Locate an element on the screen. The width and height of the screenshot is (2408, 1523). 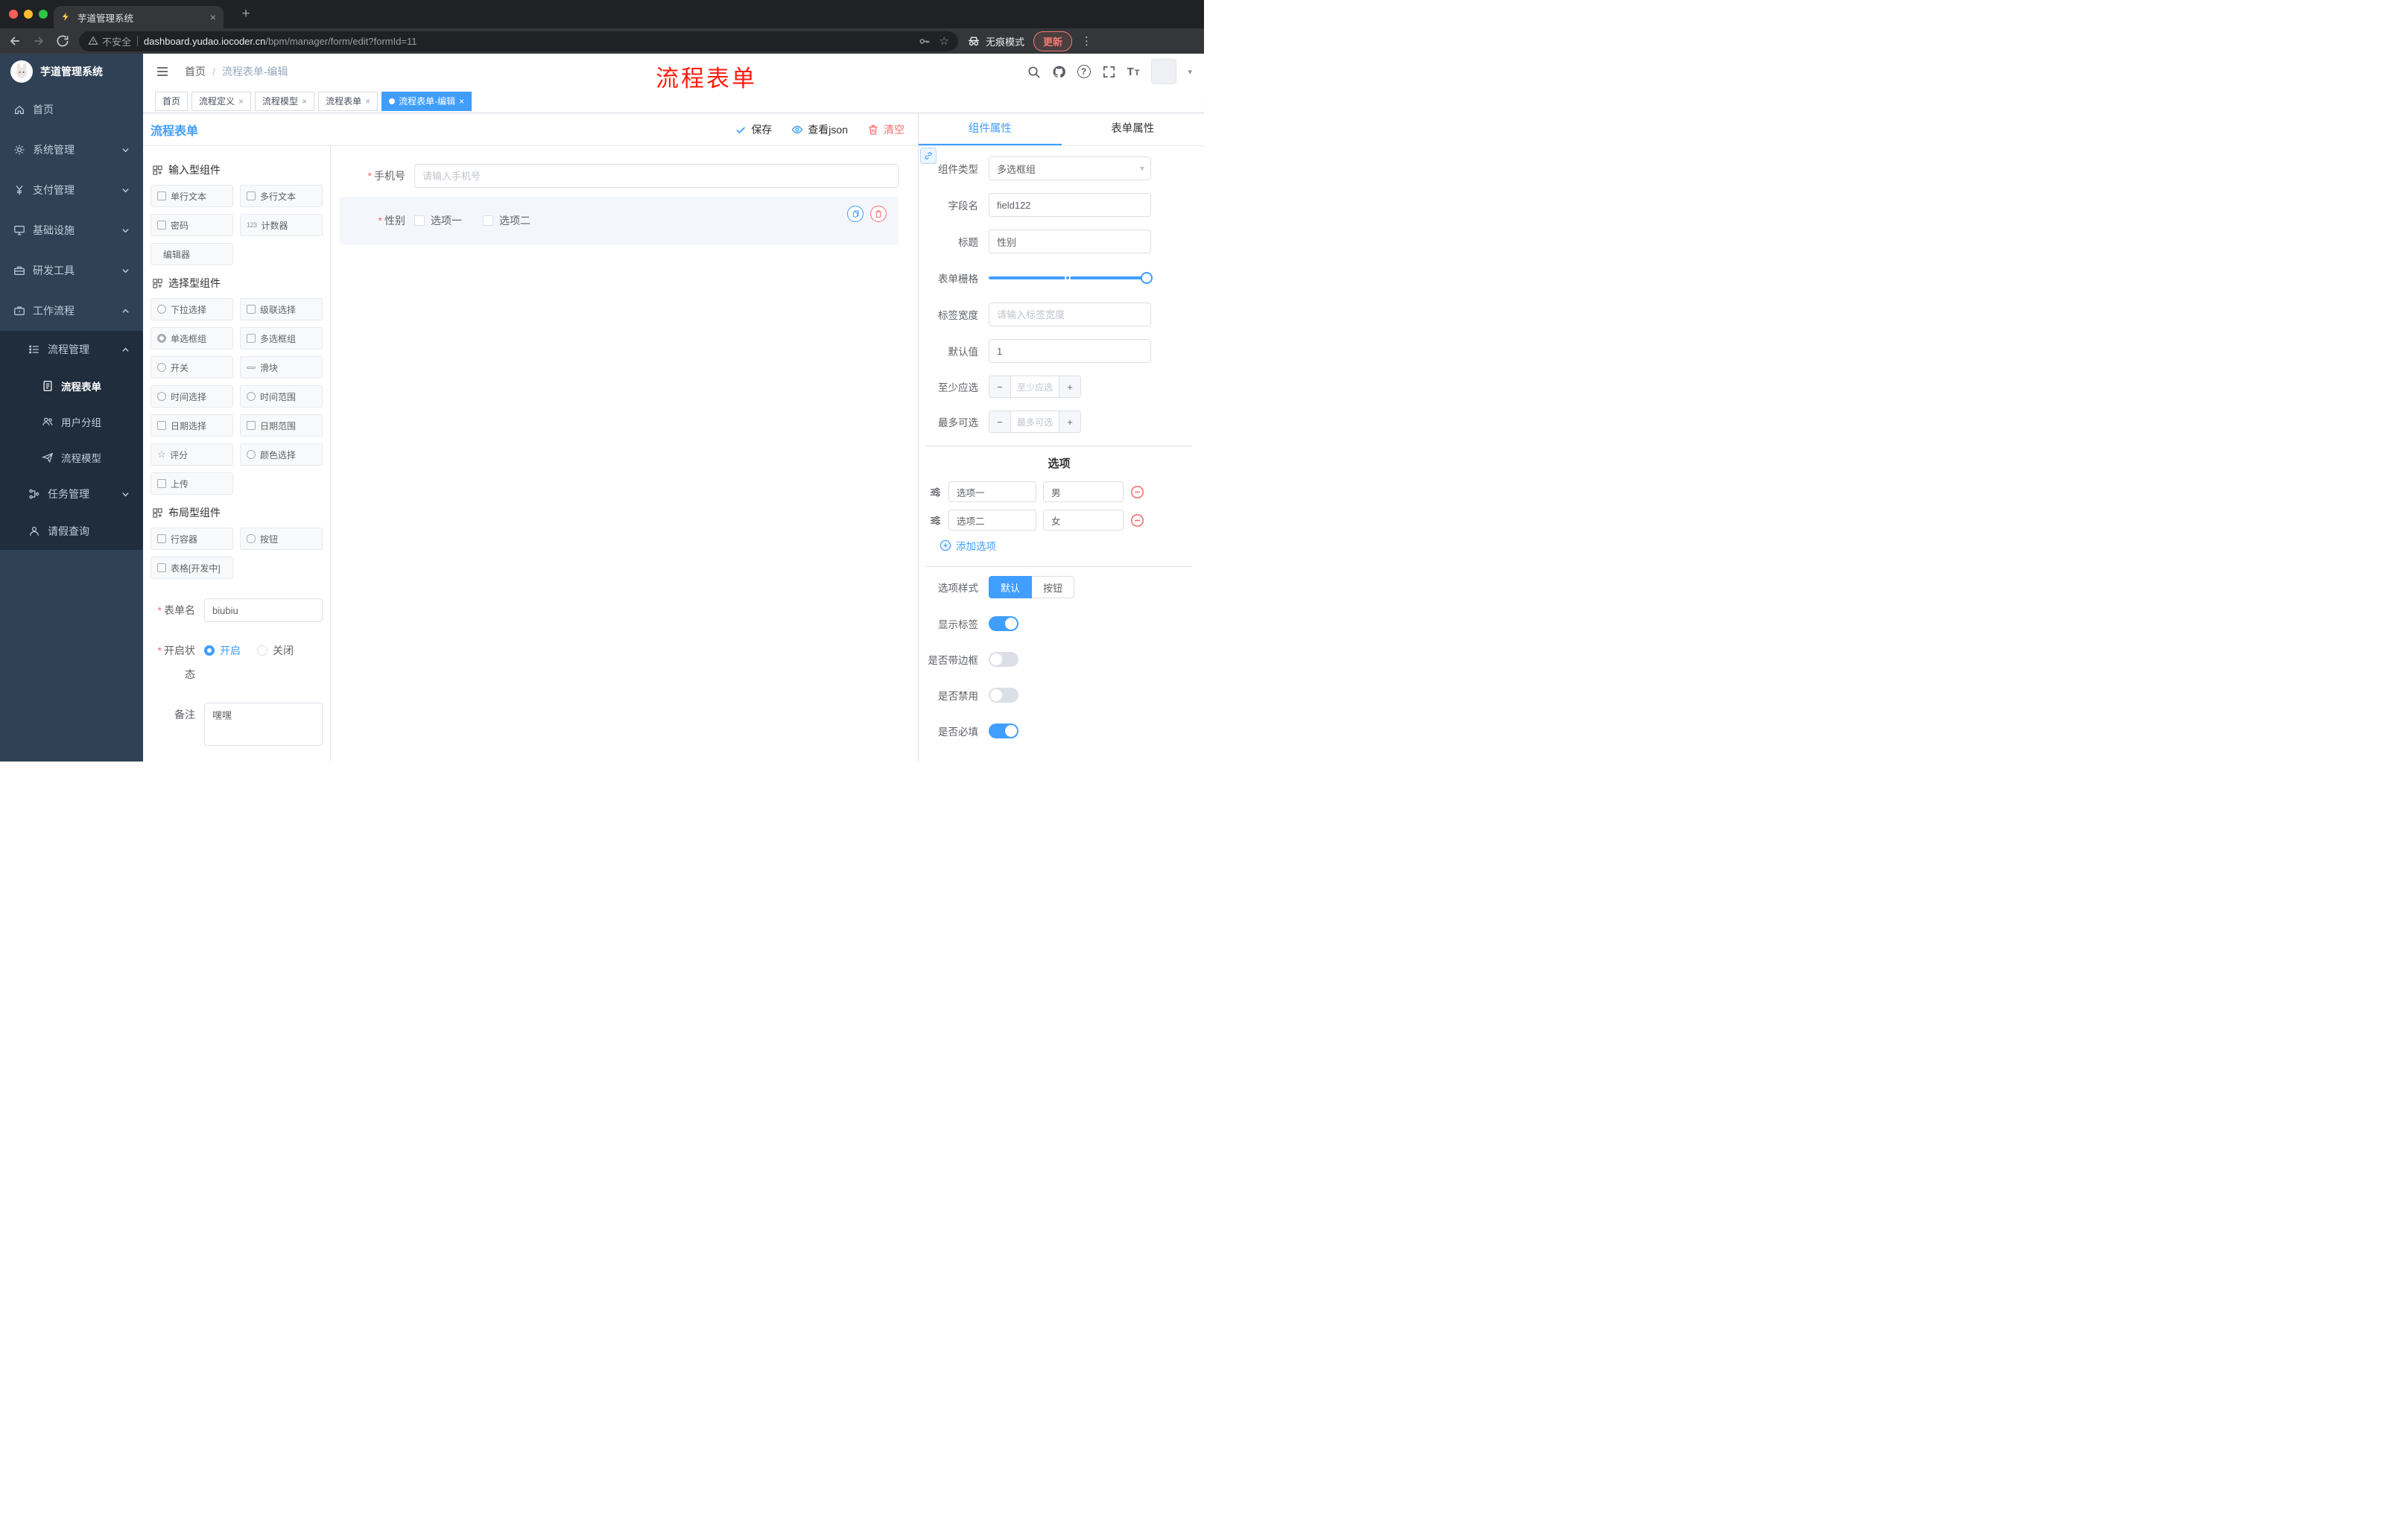
tab-component-props: 组件属性 is located at coordinates (990, 129).